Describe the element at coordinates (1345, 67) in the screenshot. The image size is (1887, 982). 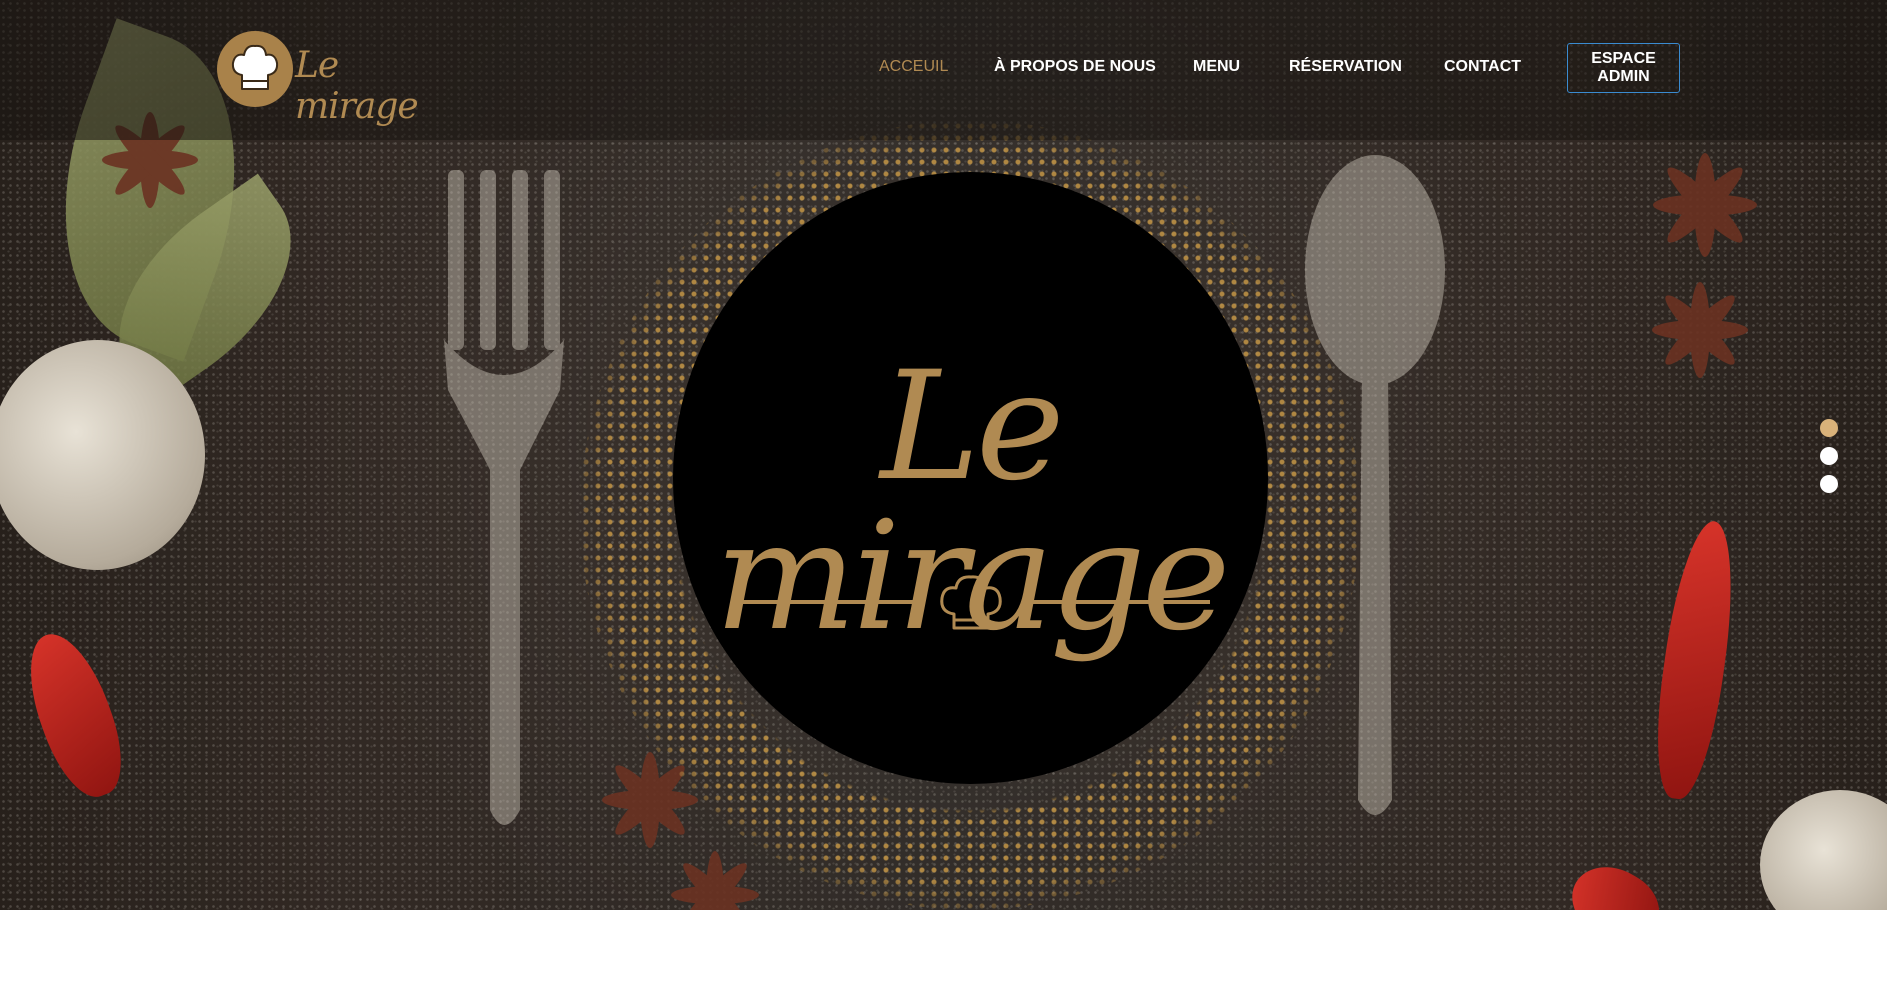
I see `nav-item-reservation: RÉSERVATION` at that location.